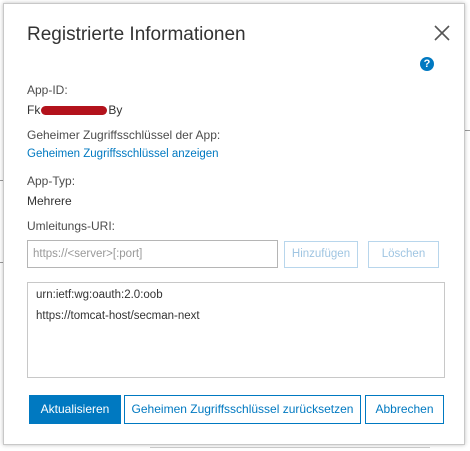  I want to click on redirect-uri-label: Umleitungs-URI:, so click(71, 226).